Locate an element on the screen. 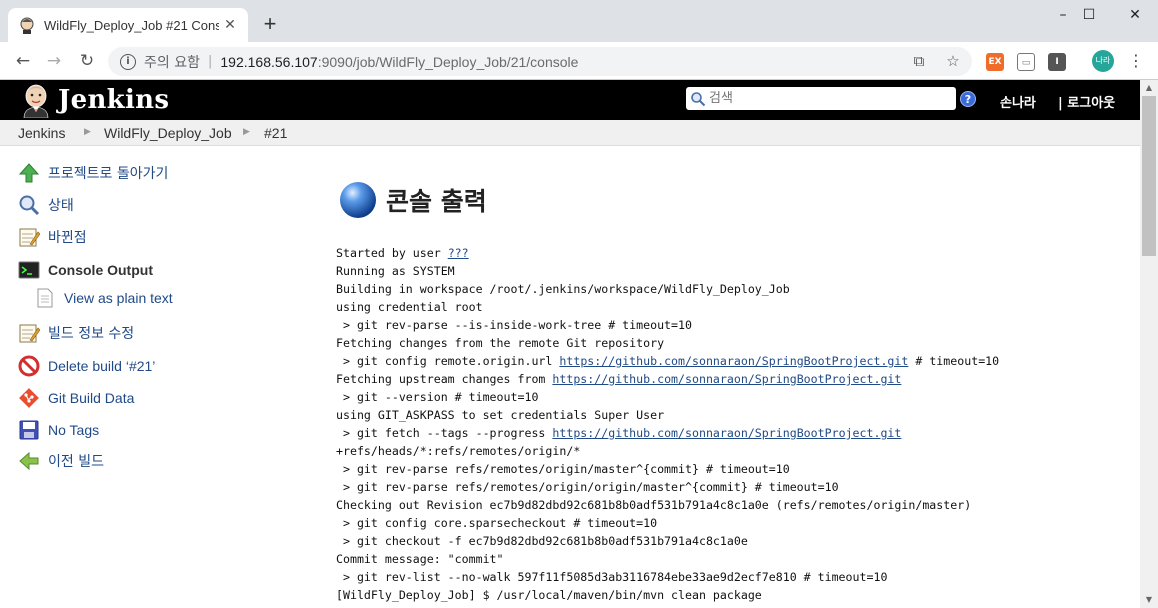 Image resolution: width=1158 pixels, height=608 pixels. browser-tabstrip: WildFly_Deploy_Job #21 Console ✕ + – ☐ ✕ is located at coordinates (579, 21).